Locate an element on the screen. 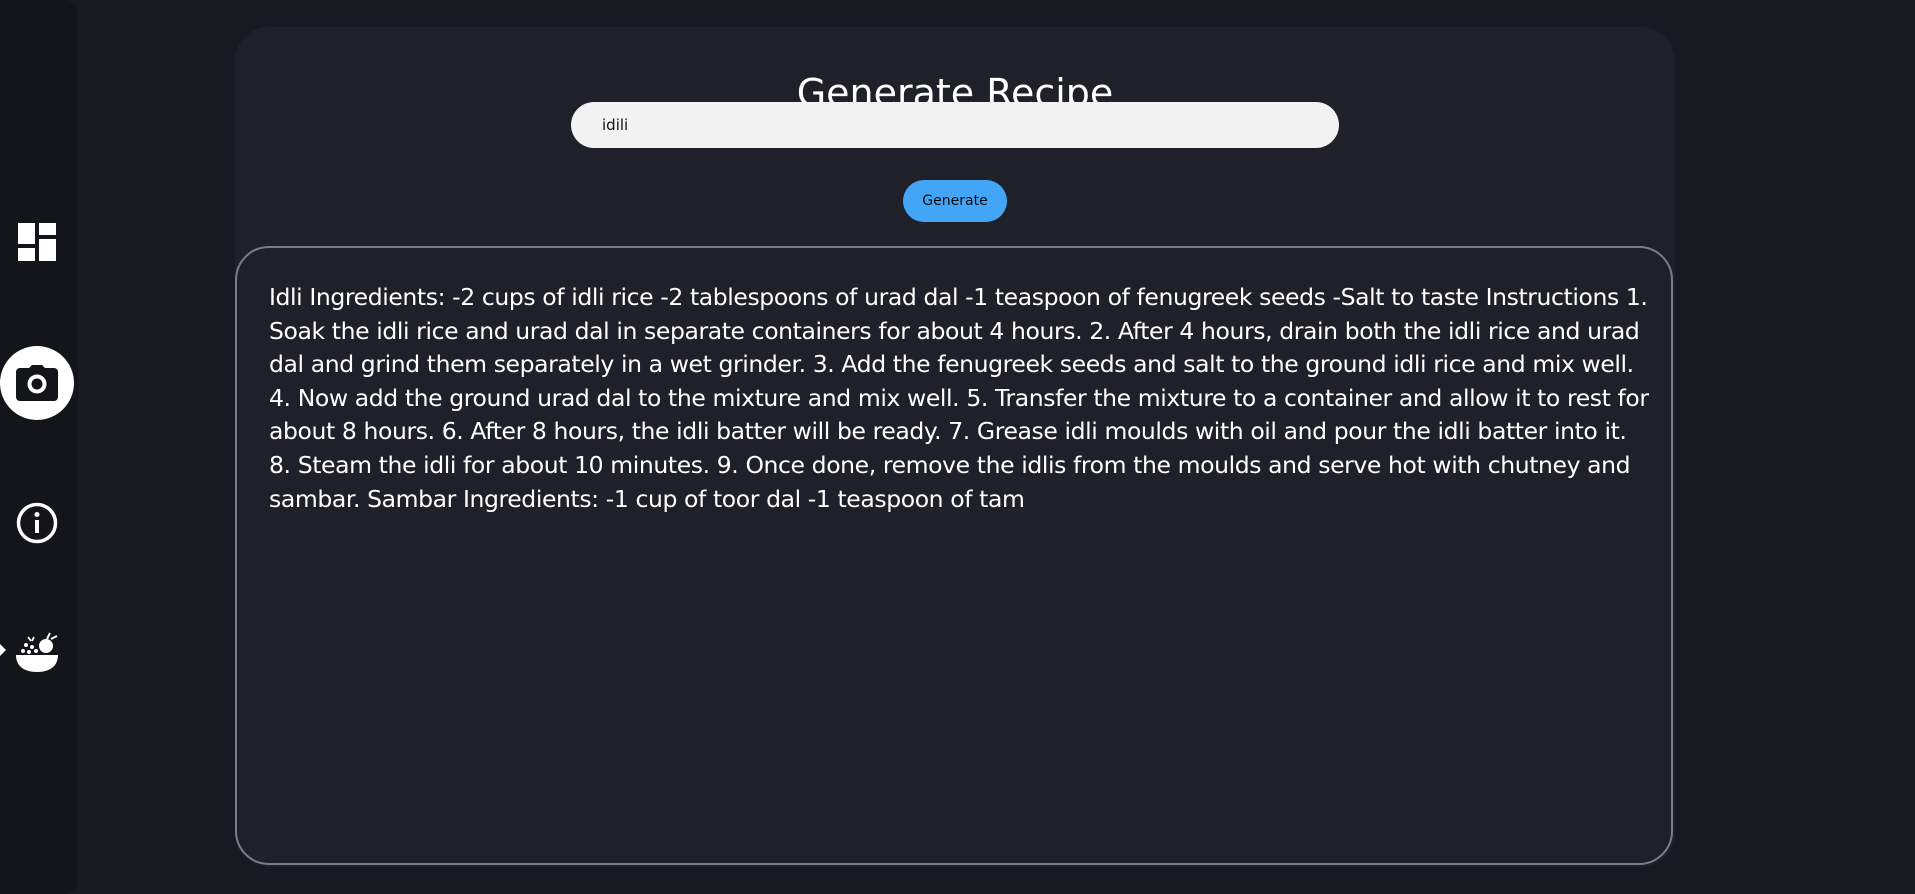 This screenshot has width=1915, height=894. dashboard-icon is located at coordinates (37, 242).